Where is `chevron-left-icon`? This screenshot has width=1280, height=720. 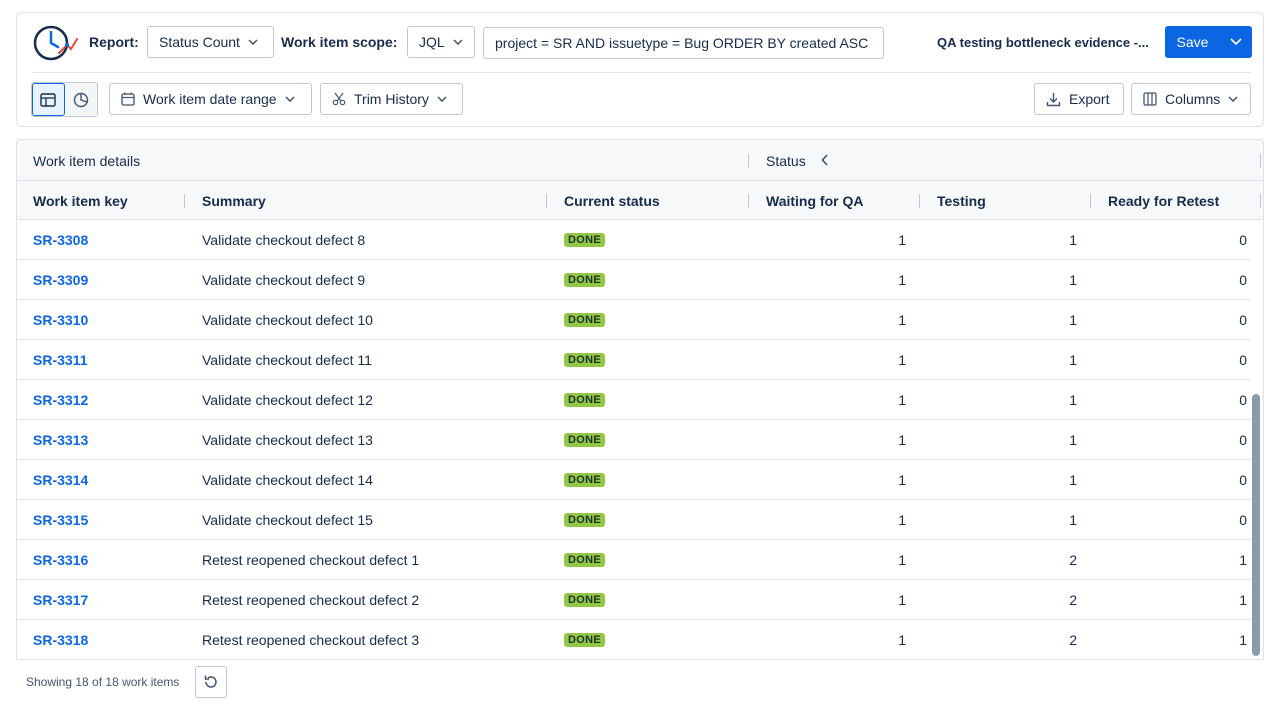 chevron-left-icon is located at coordinates (825, 160).